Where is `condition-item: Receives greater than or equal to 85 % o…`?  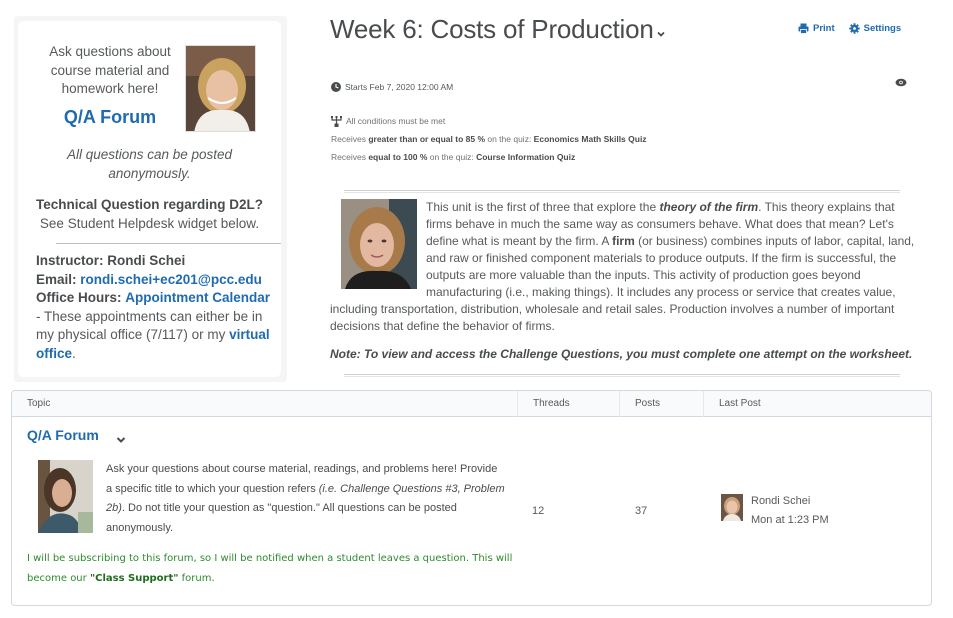 condition-item: Receives greater than or equal to 85 % o… is located at coordinates (489, 139).